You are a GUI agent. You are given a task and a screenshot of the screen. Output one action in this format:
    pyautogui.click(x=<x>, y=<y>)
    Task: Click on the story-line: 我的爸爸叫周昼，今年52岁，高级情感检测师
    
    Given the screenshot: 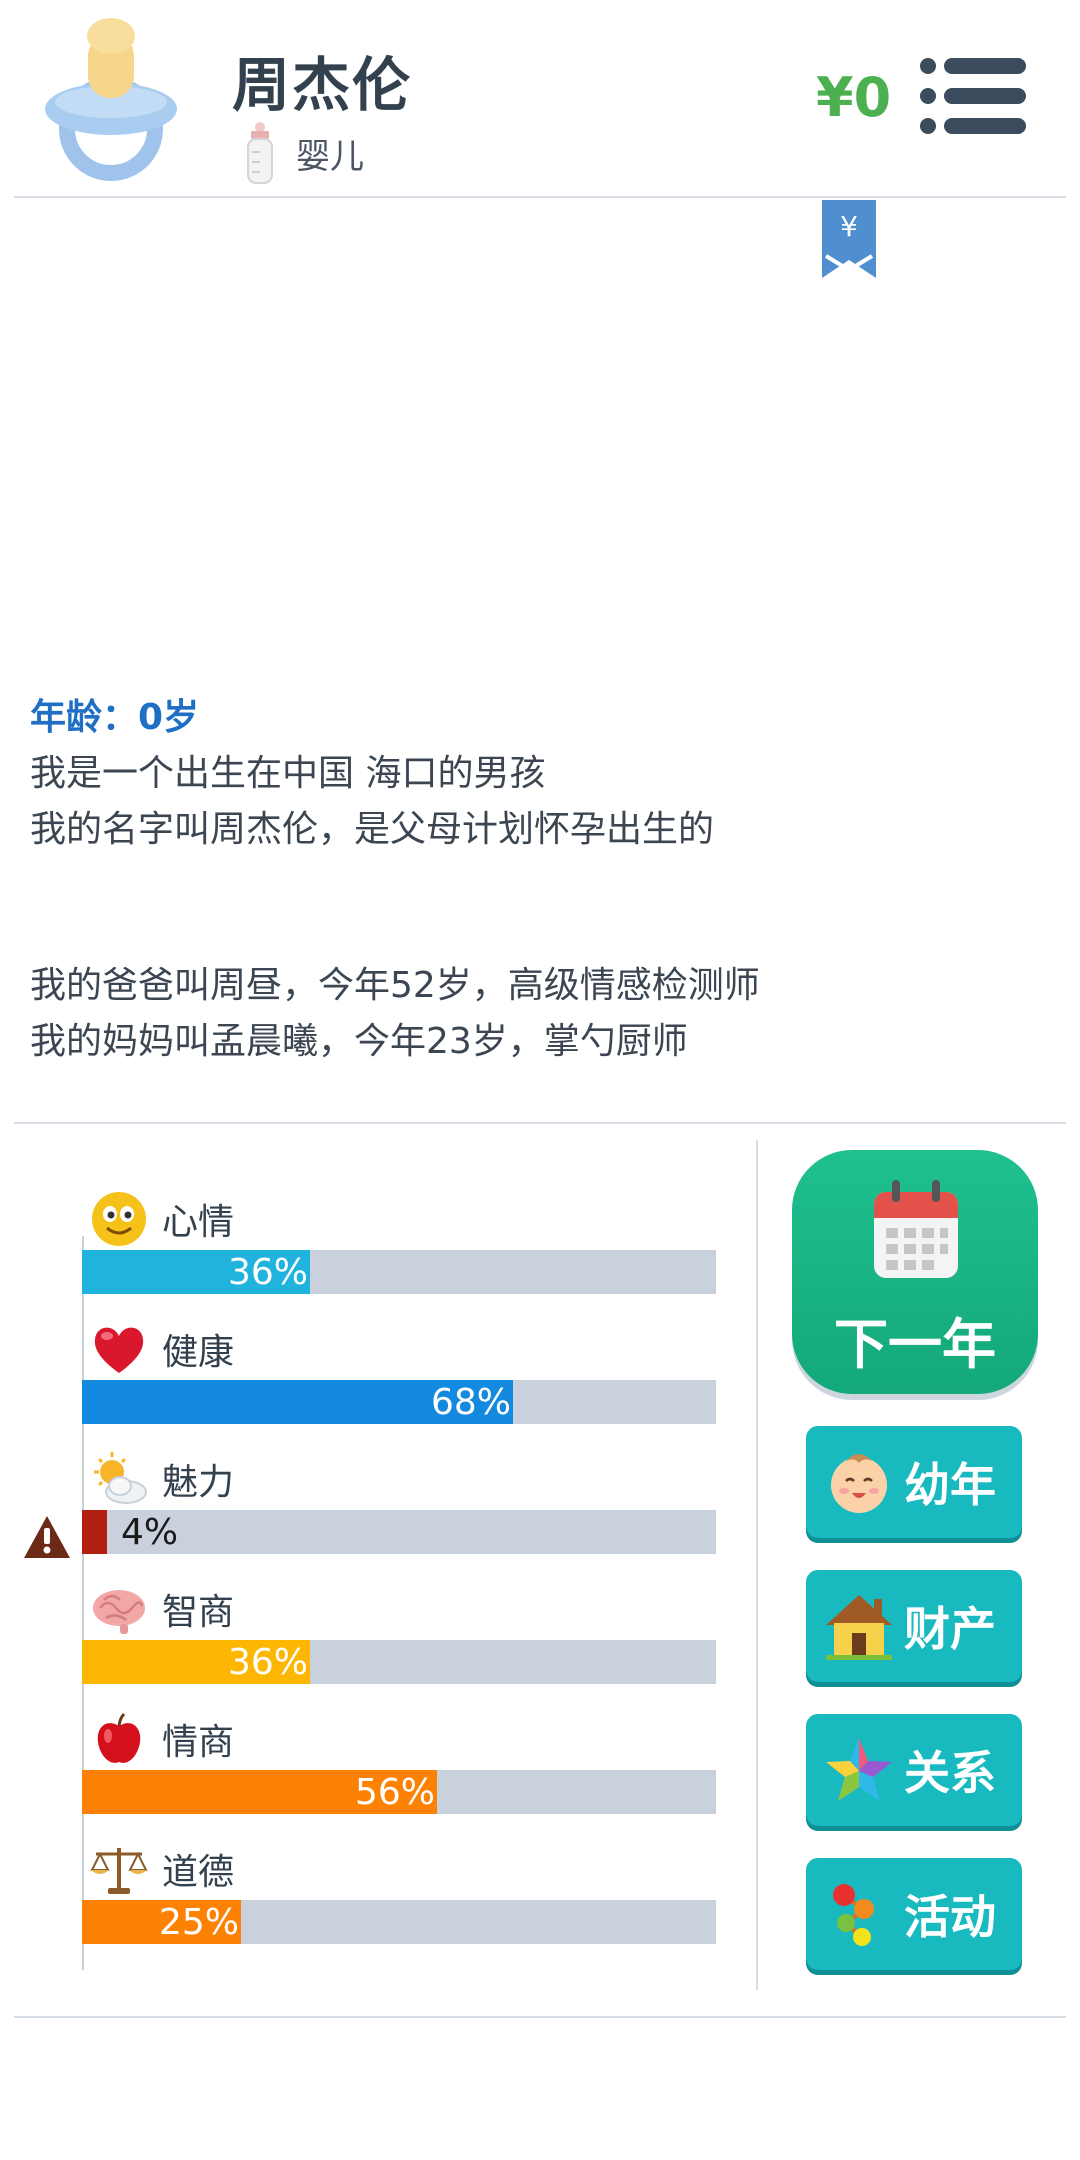 What is the action you would take?
    pyautogui.click(x=395, y=985)
    